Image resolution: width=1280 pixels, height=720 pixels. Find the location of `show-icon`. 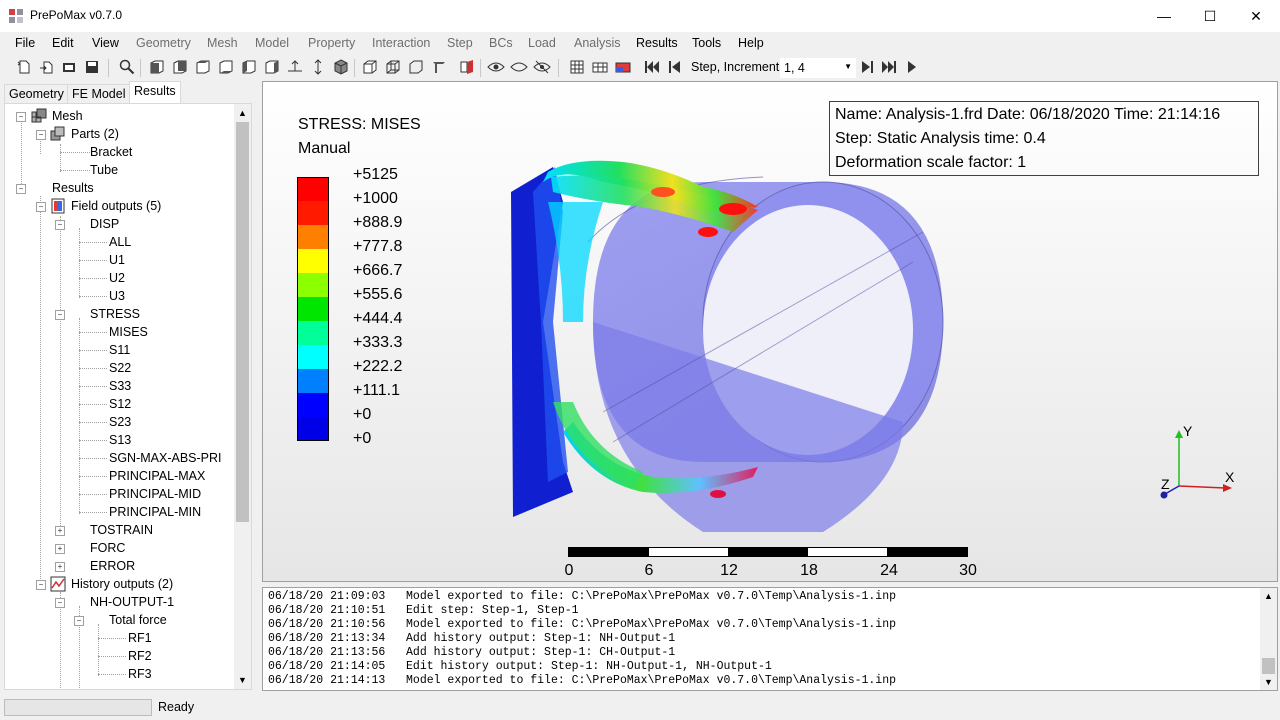

show-icon is located at coordinates (496, 67).